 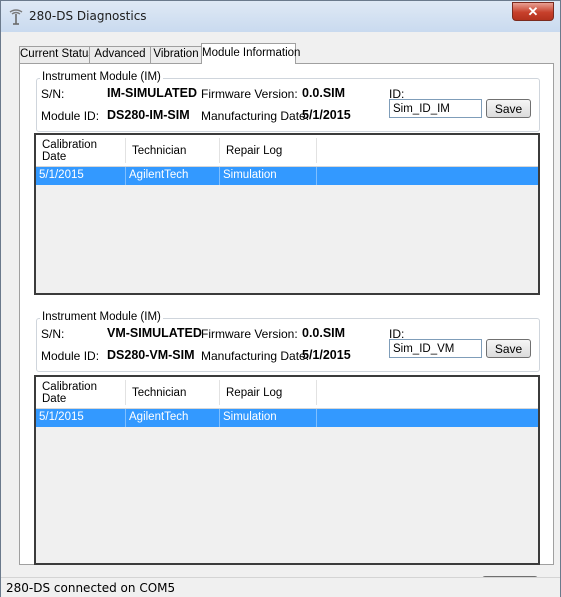 I want to click on title-bar: 280-DS Diagnostics ✕, so click(x=280, y=17).